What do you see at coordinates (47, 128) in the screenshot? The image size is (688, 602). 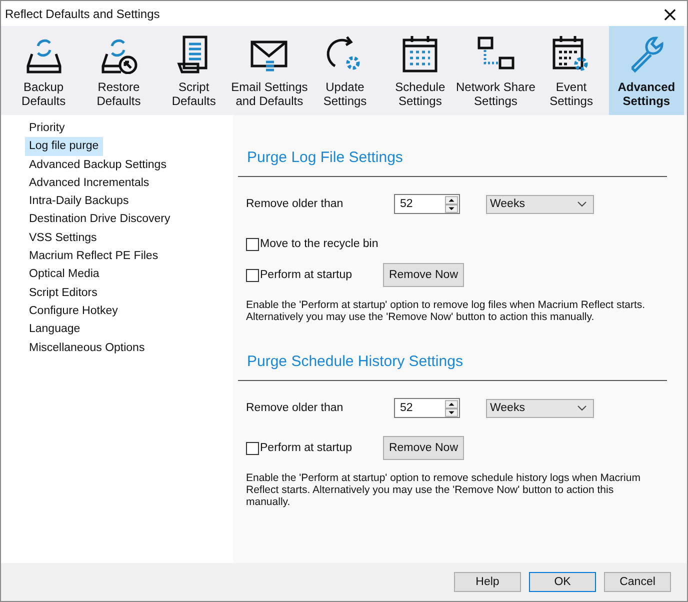 I see `sidebar-item: Priority` at bounding box center [47, 128].